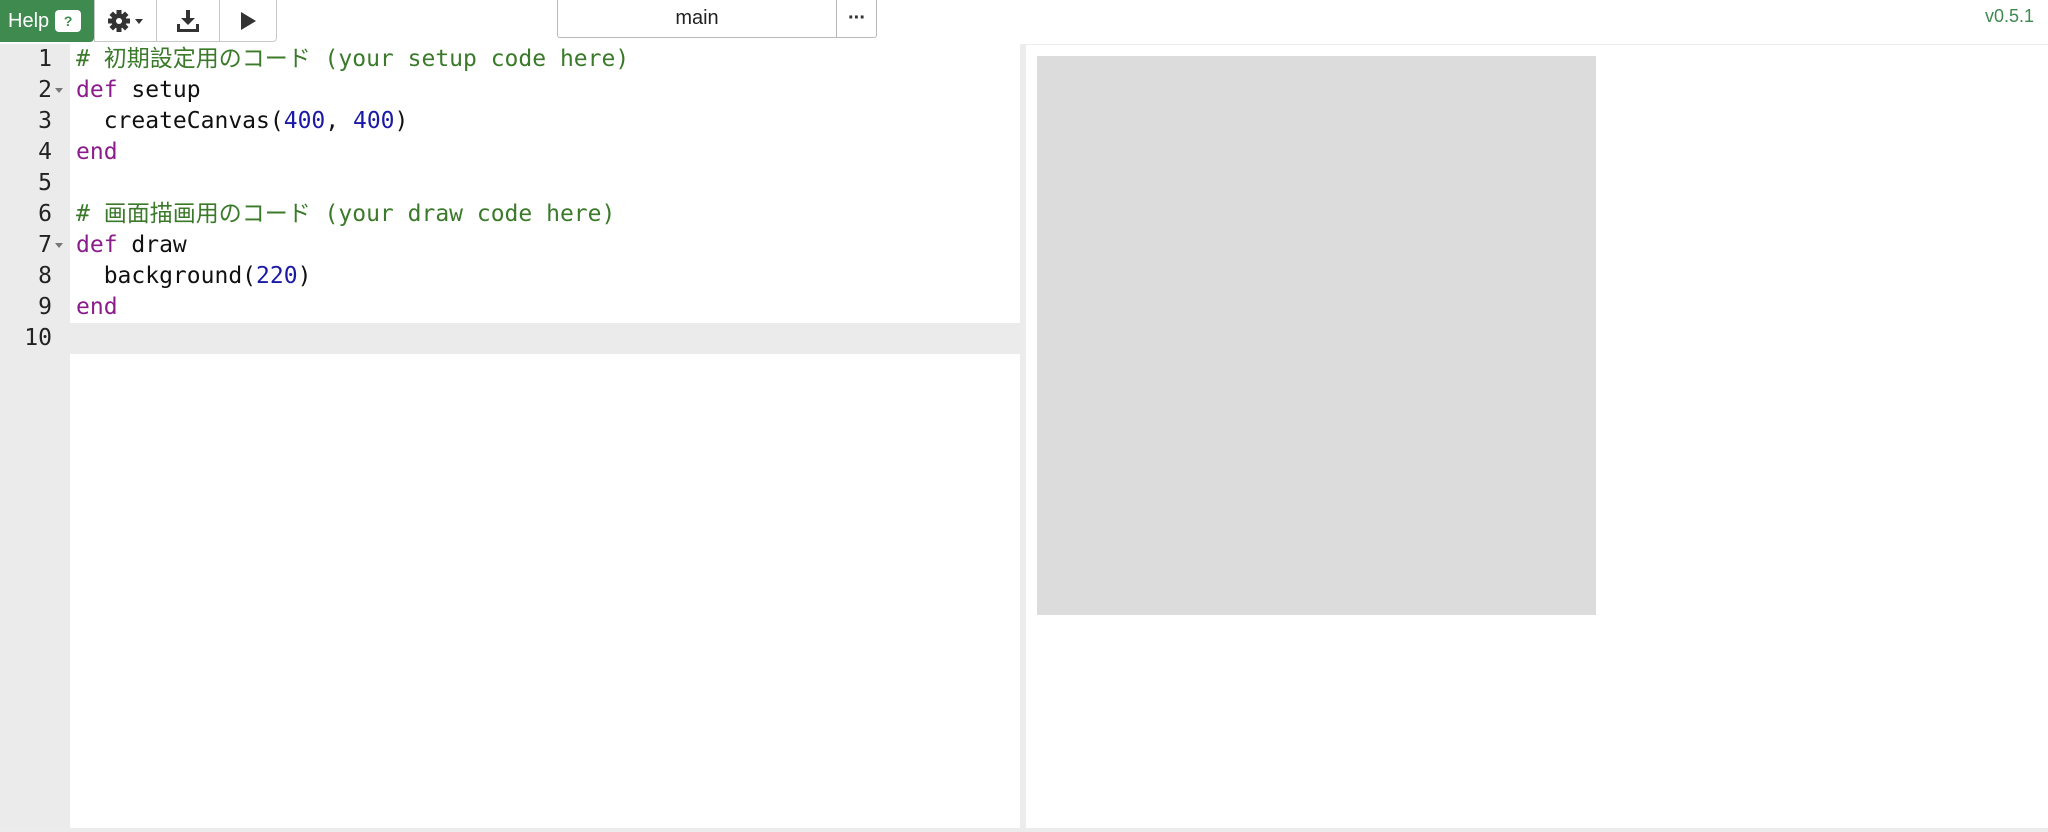  I want to click on line-code: background(220), so click(194, 276).